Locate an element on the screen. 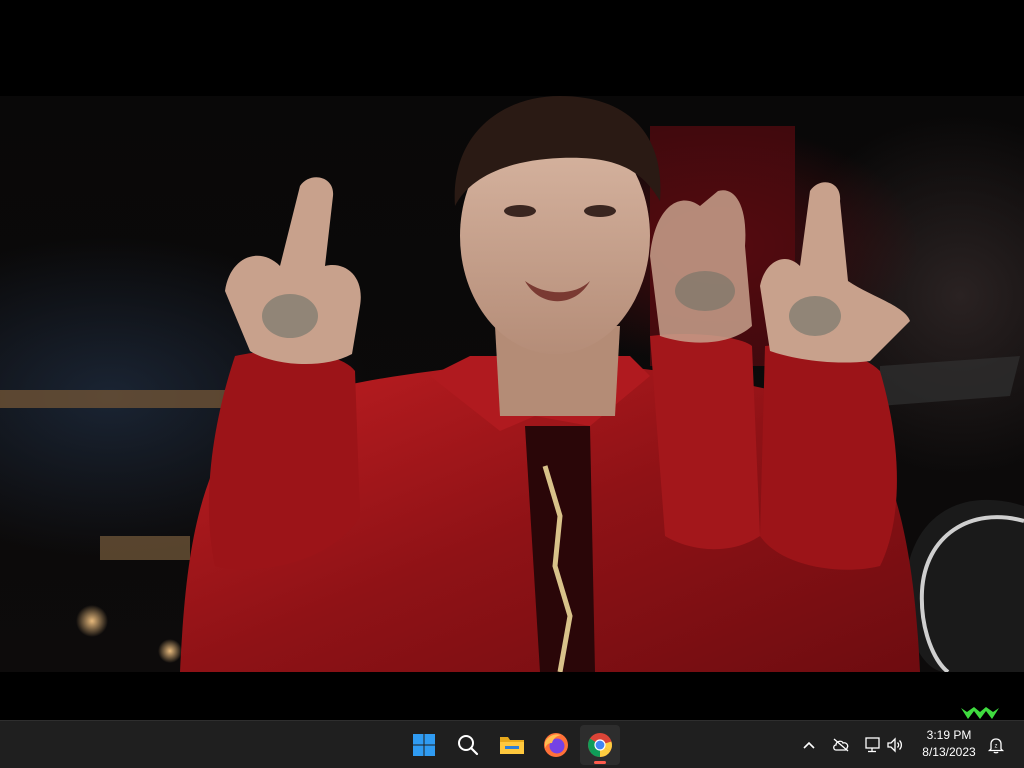 The image size is (1024, 768). background-car-panel is located at coordinates (950, 381).